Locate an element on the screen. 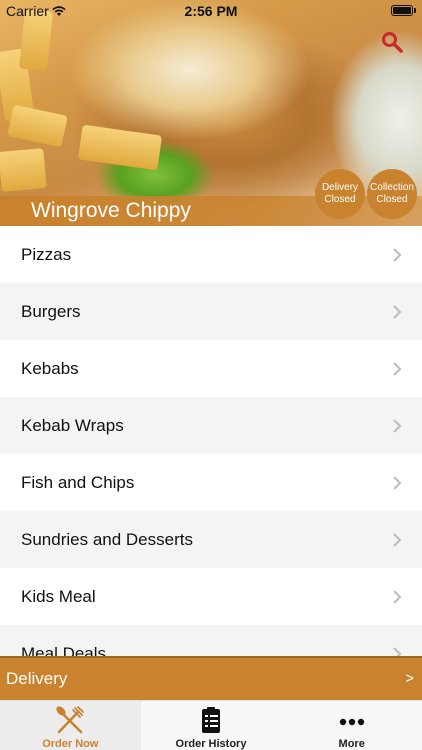 The width and height of the screenshot is (422, 750). more-dots-icon is located at coordinates (352, 720).